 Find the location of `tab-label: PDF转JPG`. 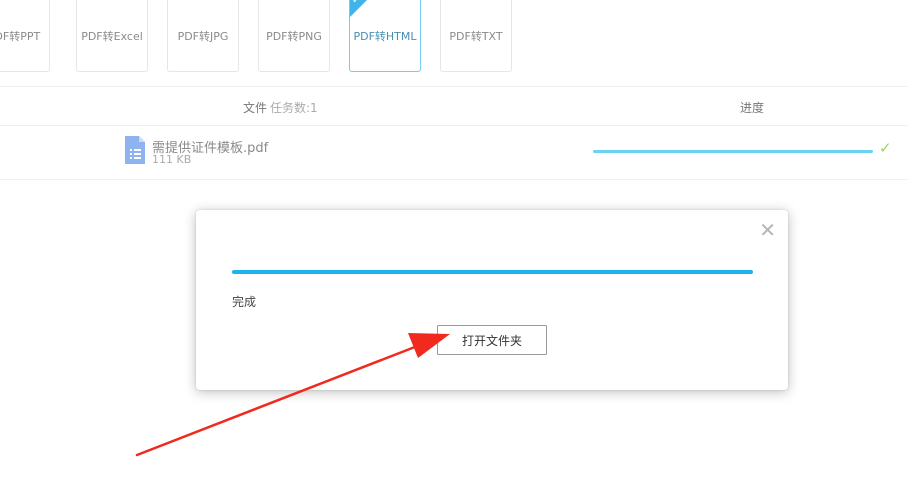

tab-label: PDF转JPG is located at coordinates (203, 36).